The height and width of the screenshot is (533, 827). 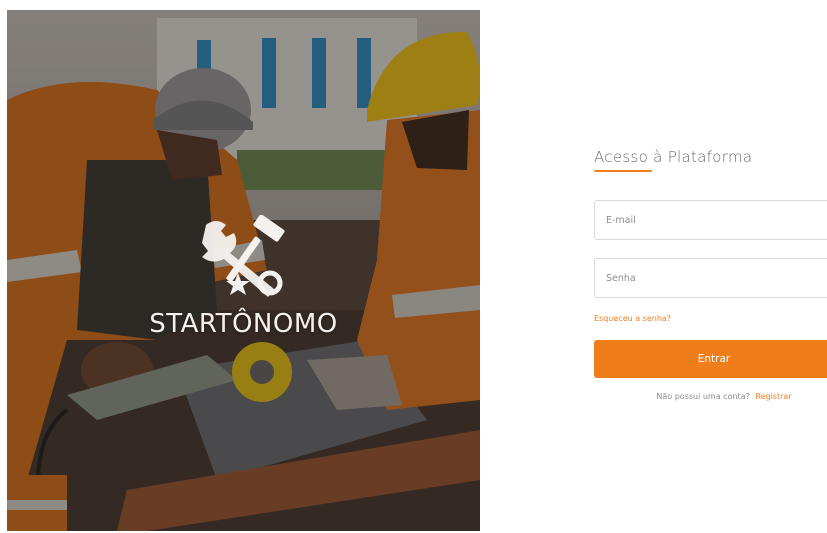 What do you see at coordinates (632, 318) in the screenshot?
I see `forgot-password-link: Esqueceu a senha?` at bounding box center [632, 318].